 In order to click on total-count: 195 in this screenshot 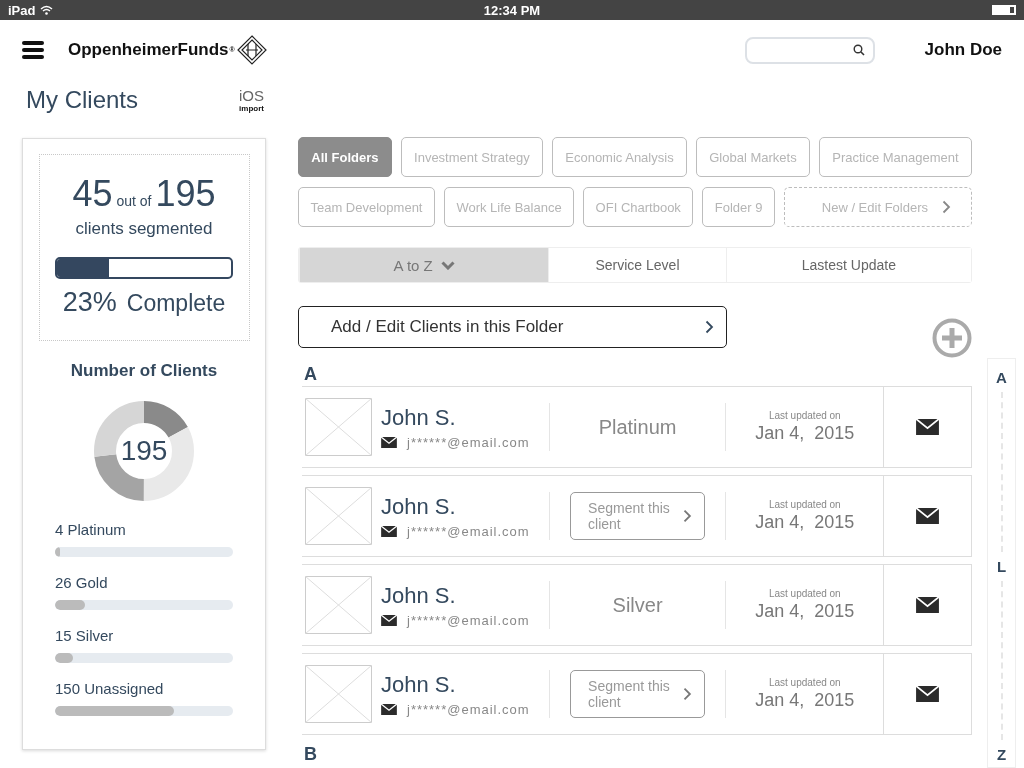, I will do `click(185, 194)`.